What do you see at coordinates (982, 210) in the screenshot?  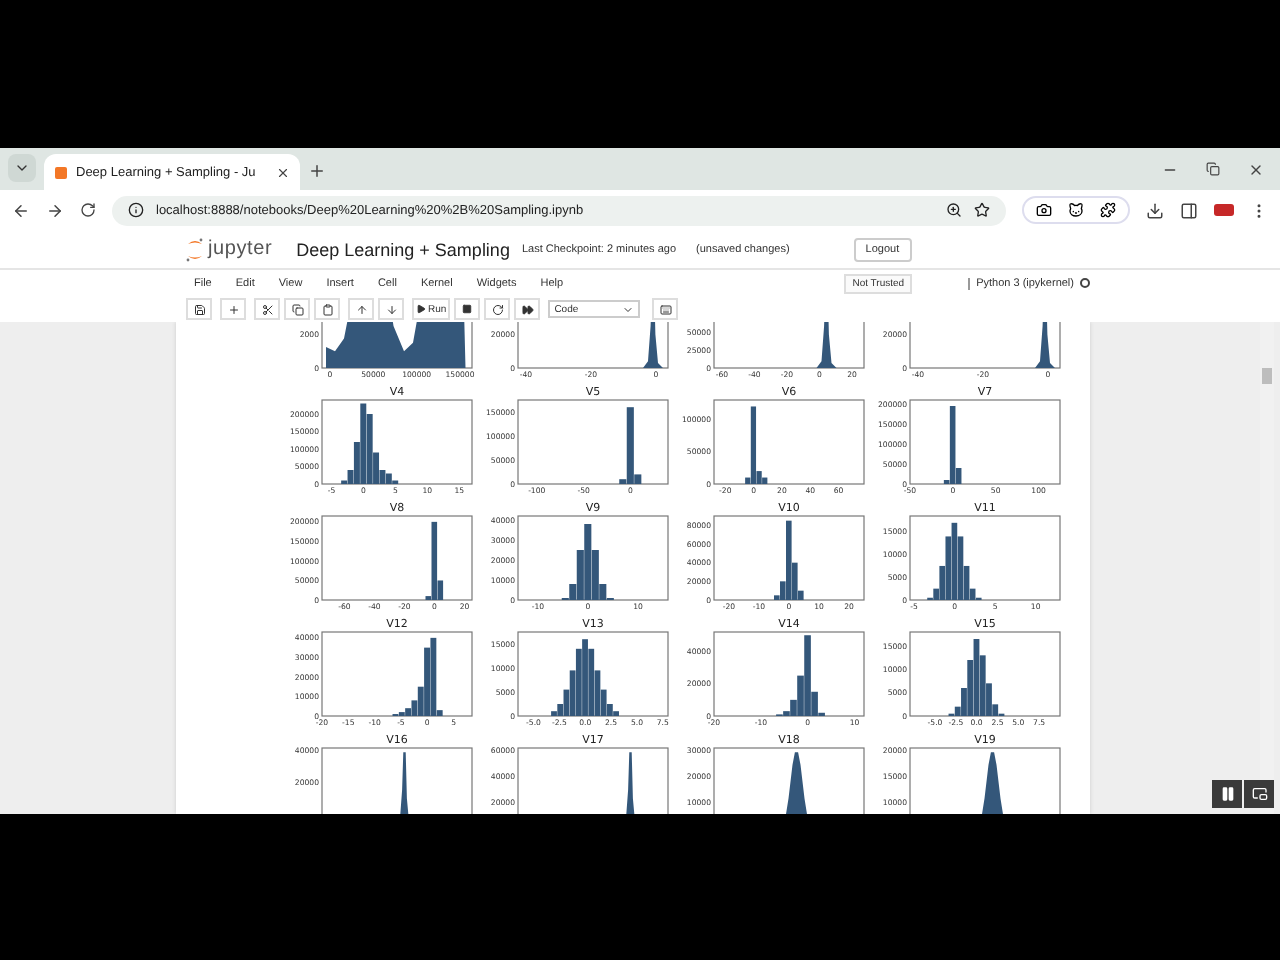 I see `bookmark-star-icon` at bounding box center [982, 210].